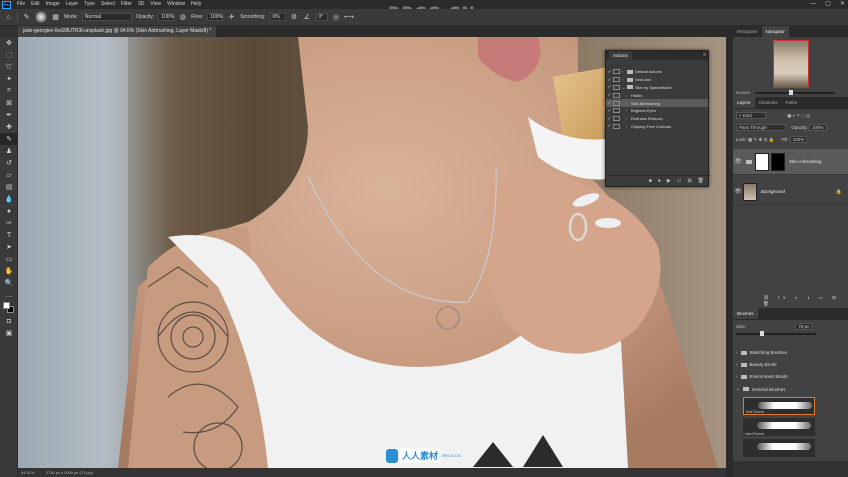 The width and height of the screenshot is (848, 477). What do you see at coordinates (761, 139) in the screenshot?
I see `lock-icons: ▦ ✎ ✥ ⊡ 🔒` at bounding box center [761, 139].